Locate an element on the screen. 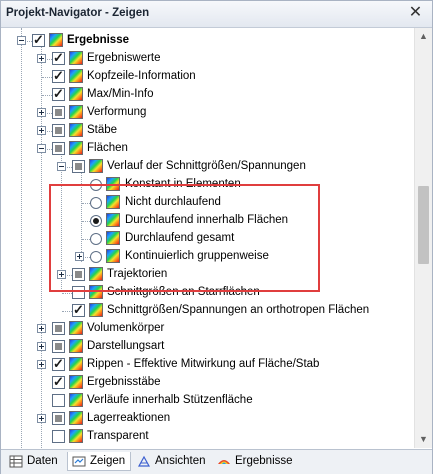 The image size is (433, 474). tree-item-ergebnisse: Ergebnisse is located at coordinates (201, 41).